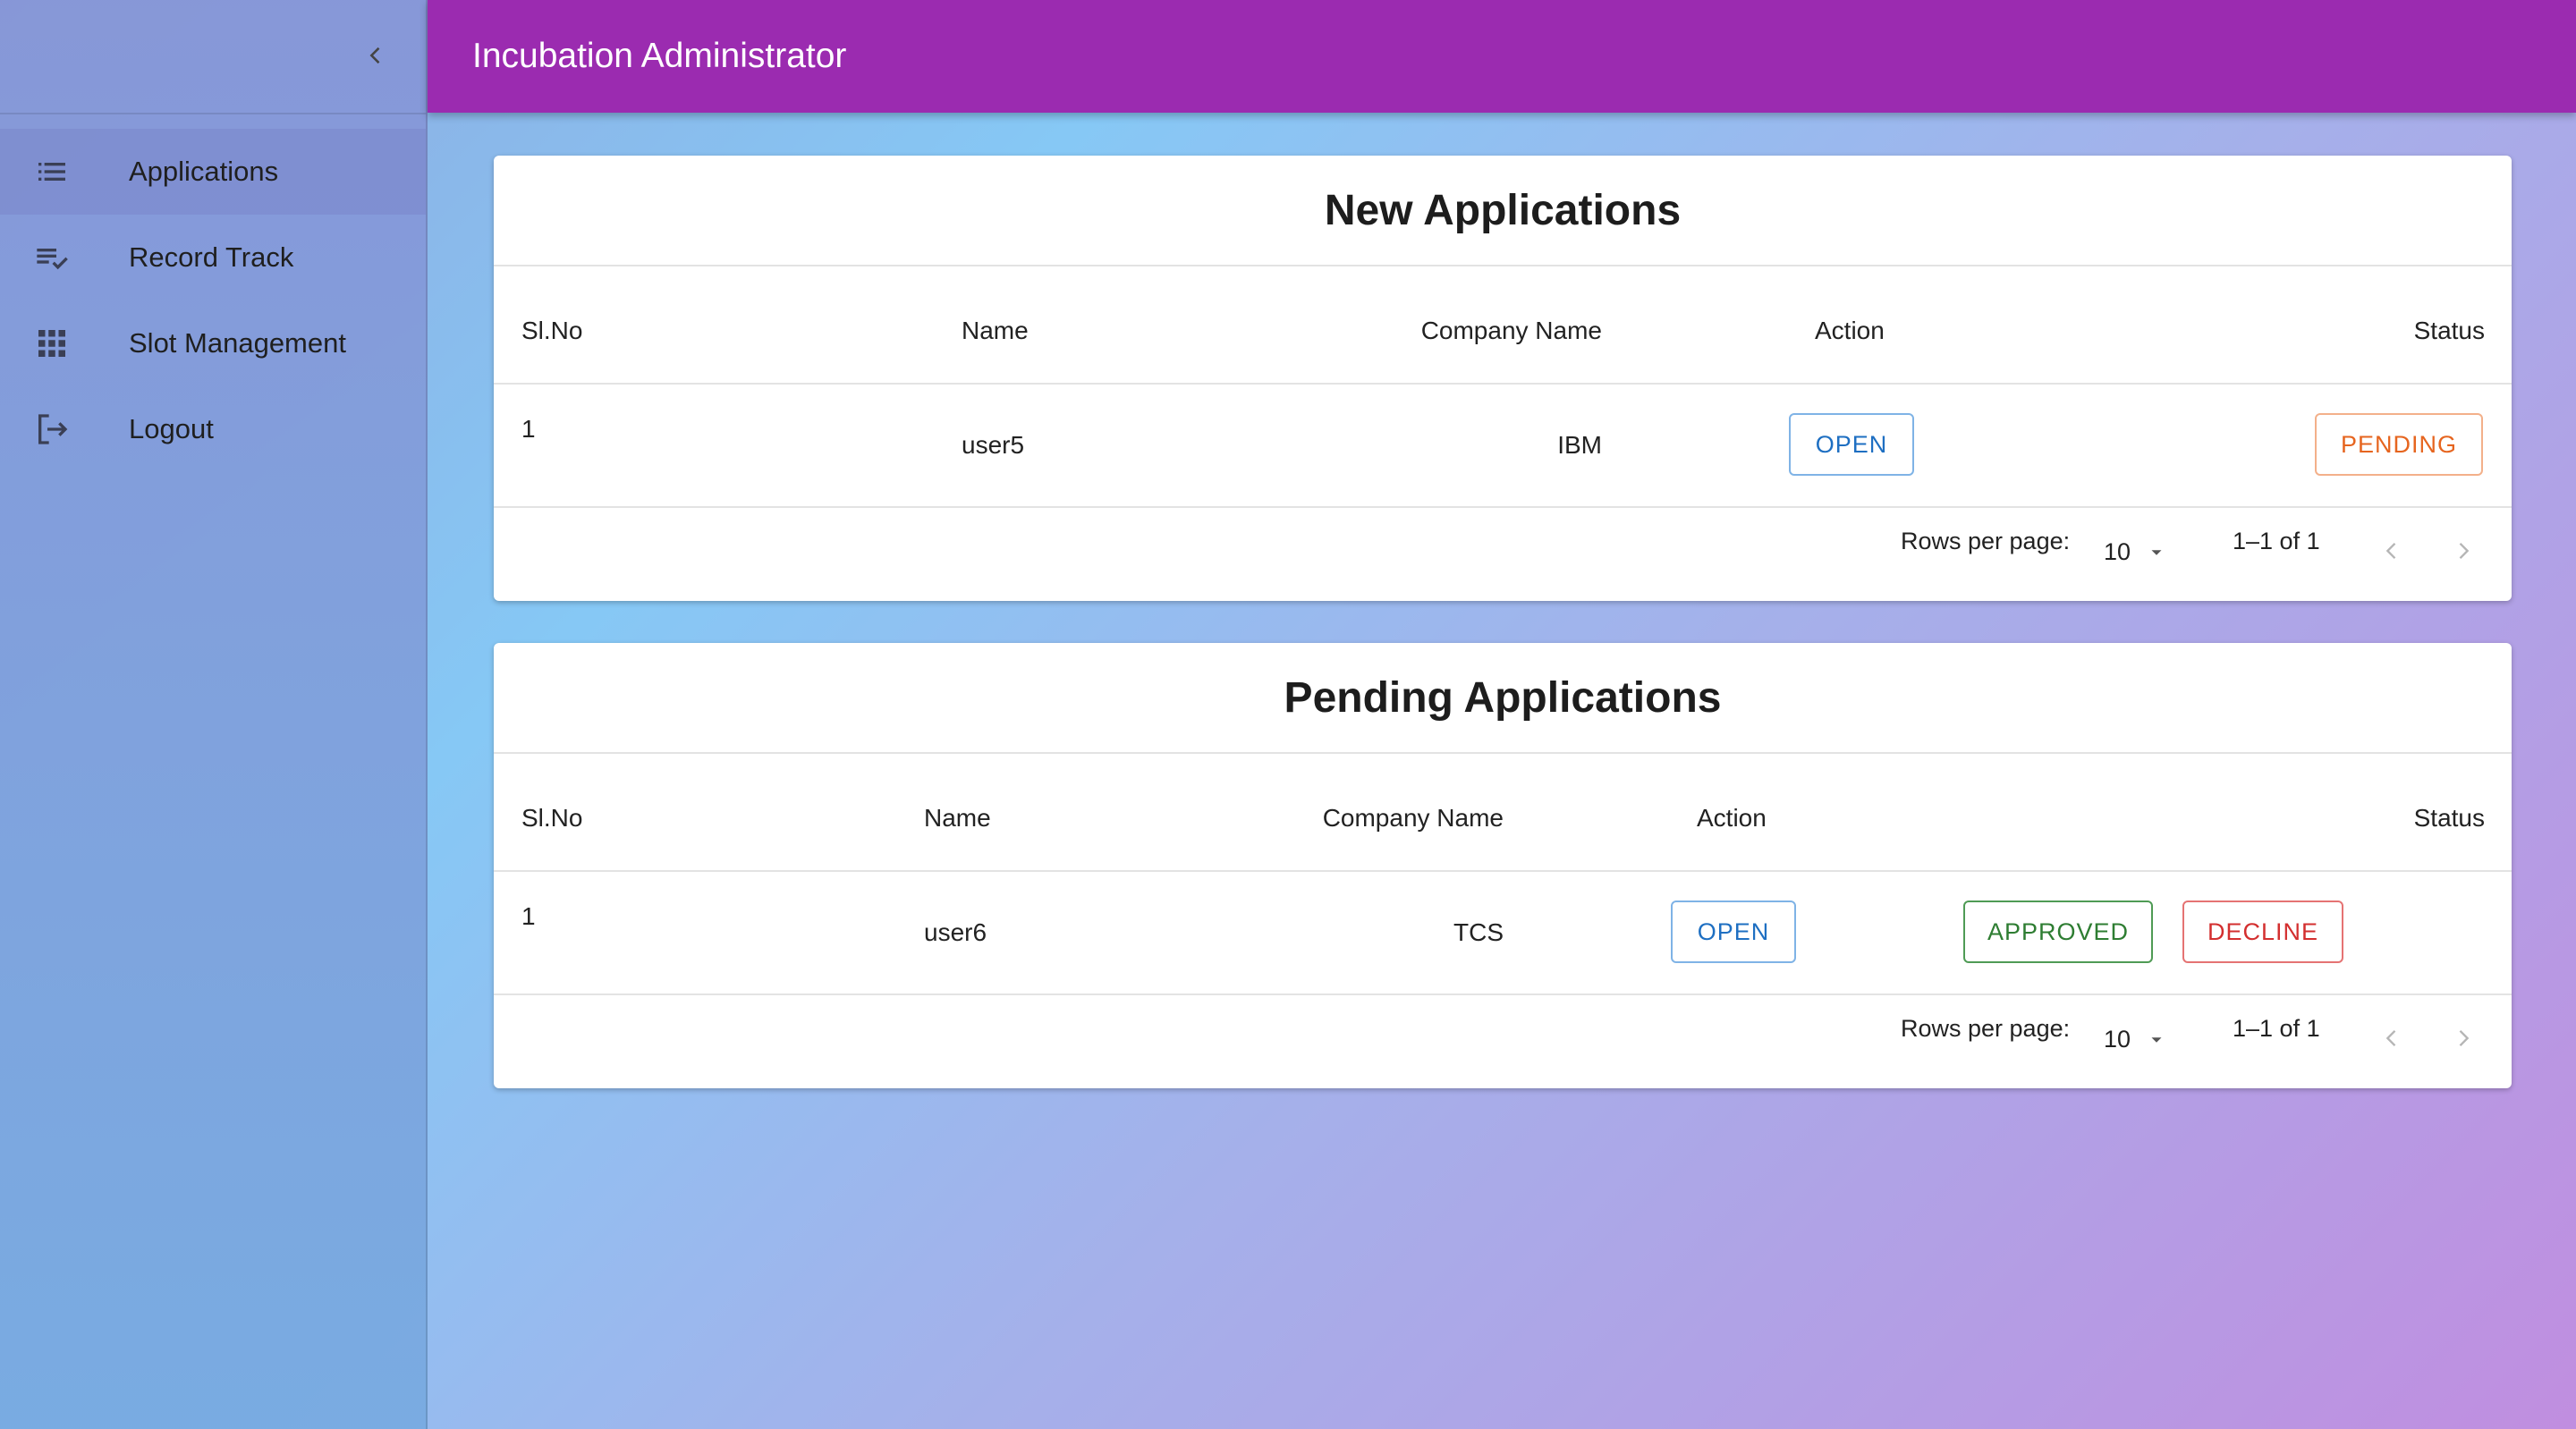  I want to click on page-title: Incubation Administrator, so click(659, 56).